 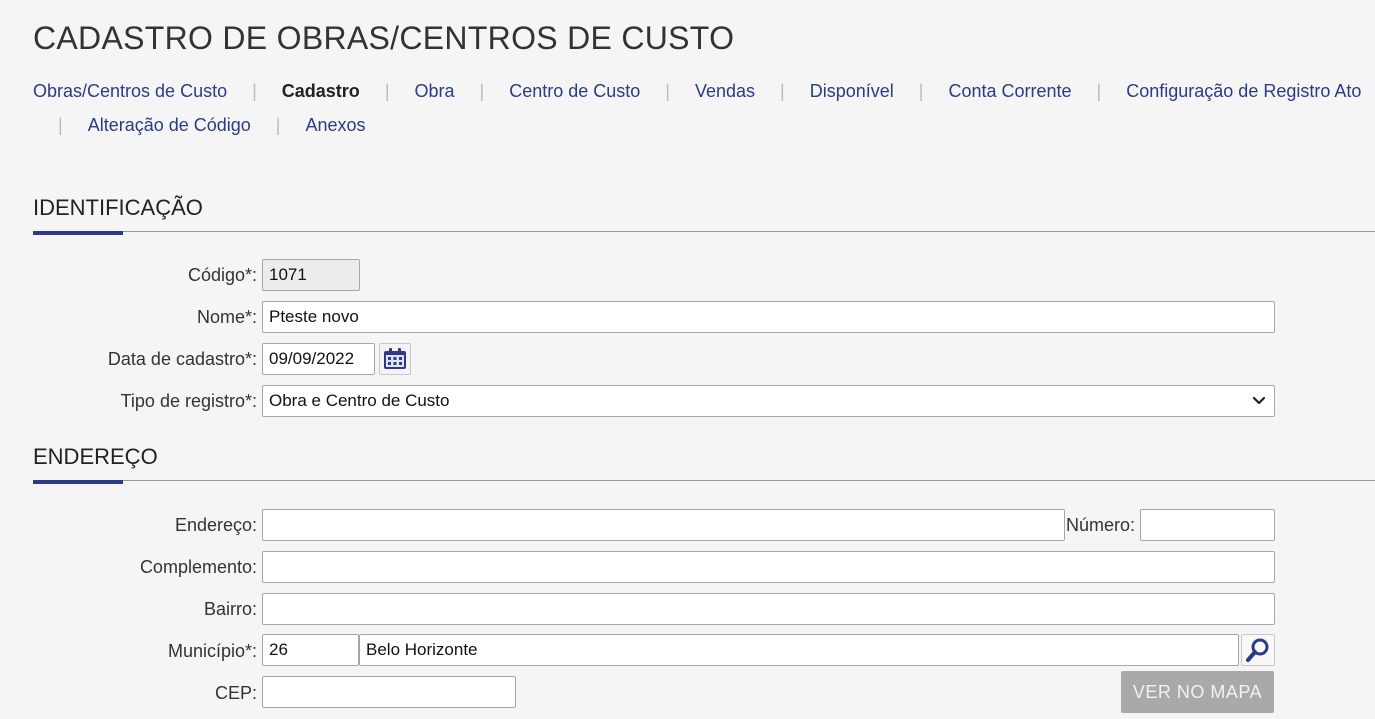 I want to click on tab-configuracao-registro-ato: Configuração de Registro Ato, so click(x=1243, y=91).